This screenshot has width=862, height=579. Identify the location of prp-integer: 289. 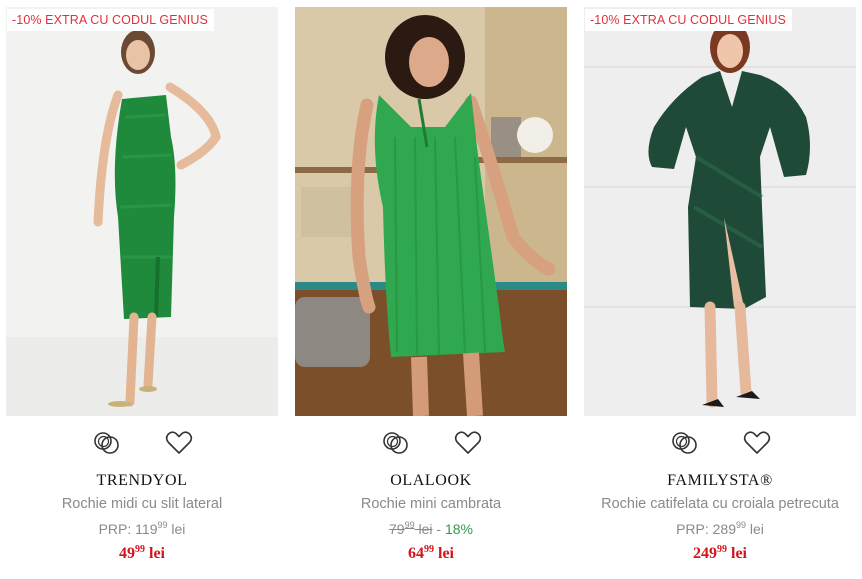
(724, 529).